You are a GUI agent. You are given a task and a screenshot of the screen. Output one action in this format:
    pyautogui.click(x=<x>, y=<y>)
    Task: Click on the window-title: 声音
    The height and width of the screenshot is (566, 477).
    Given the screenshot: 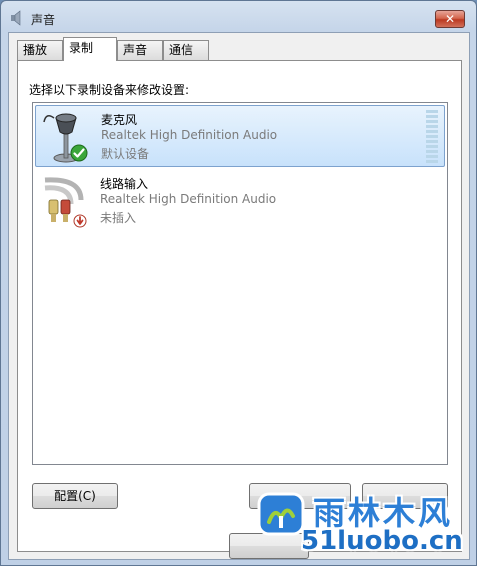 What is the action you would take?
    pyautogui.click(x=43, y=20)
    